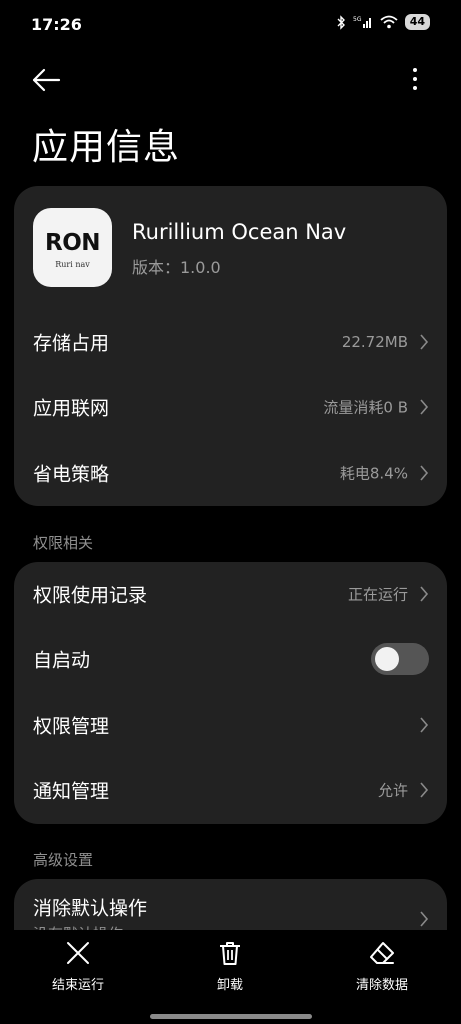 This screenshot has width=461, height=1024. I want to click on trash-icon, so click(230, 953).